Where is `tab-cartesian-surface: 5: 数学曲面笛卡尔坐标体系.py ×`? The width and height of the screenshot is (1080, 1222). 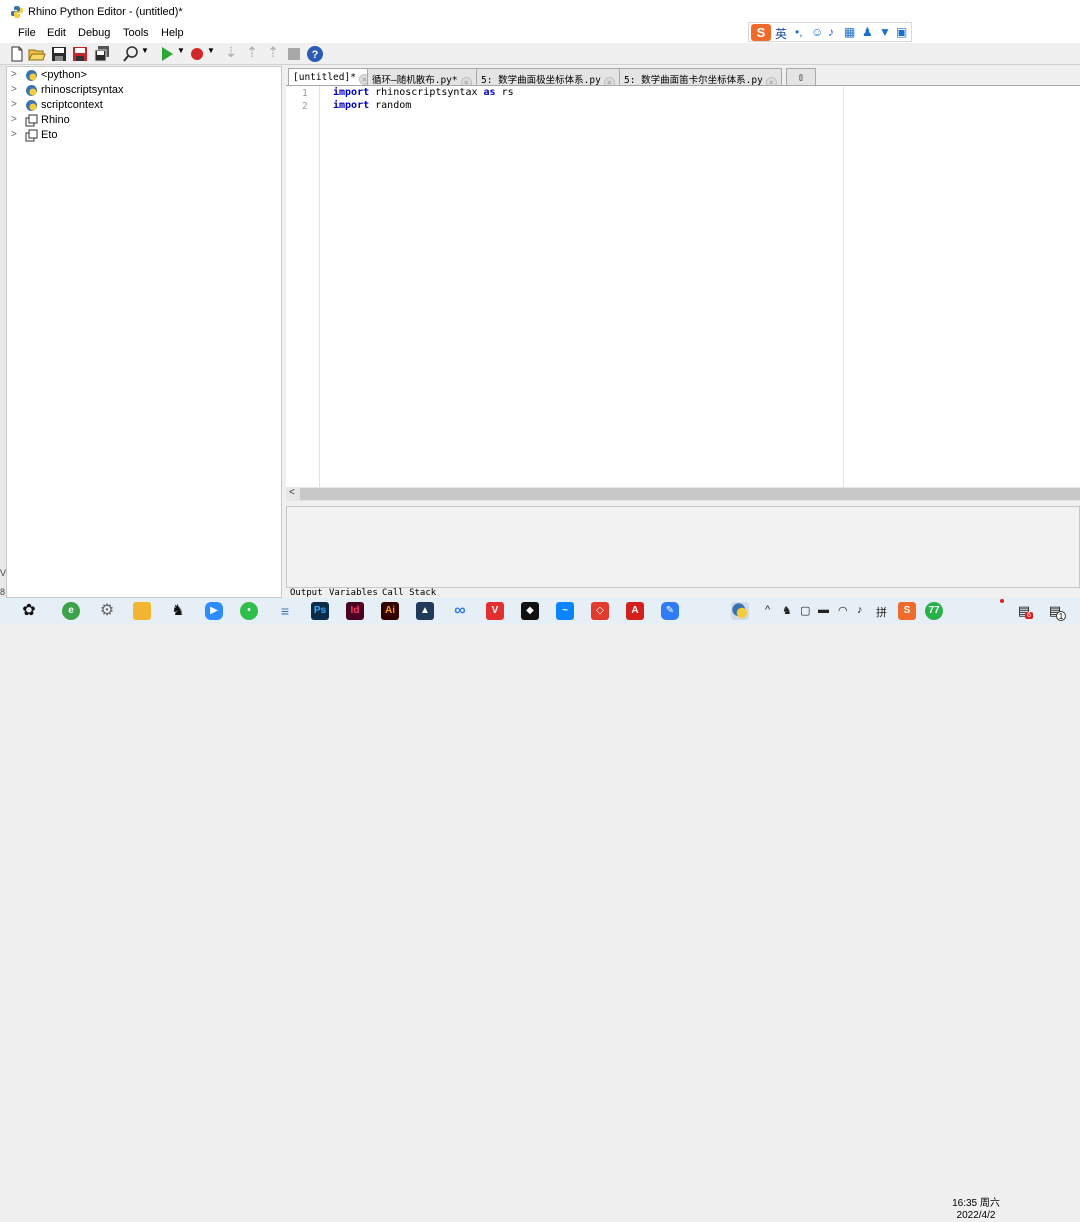
tab-cartesian-surface: 5: 数学曲面笛卡尔坐标体系.py × is located at coordinates (700, 78).